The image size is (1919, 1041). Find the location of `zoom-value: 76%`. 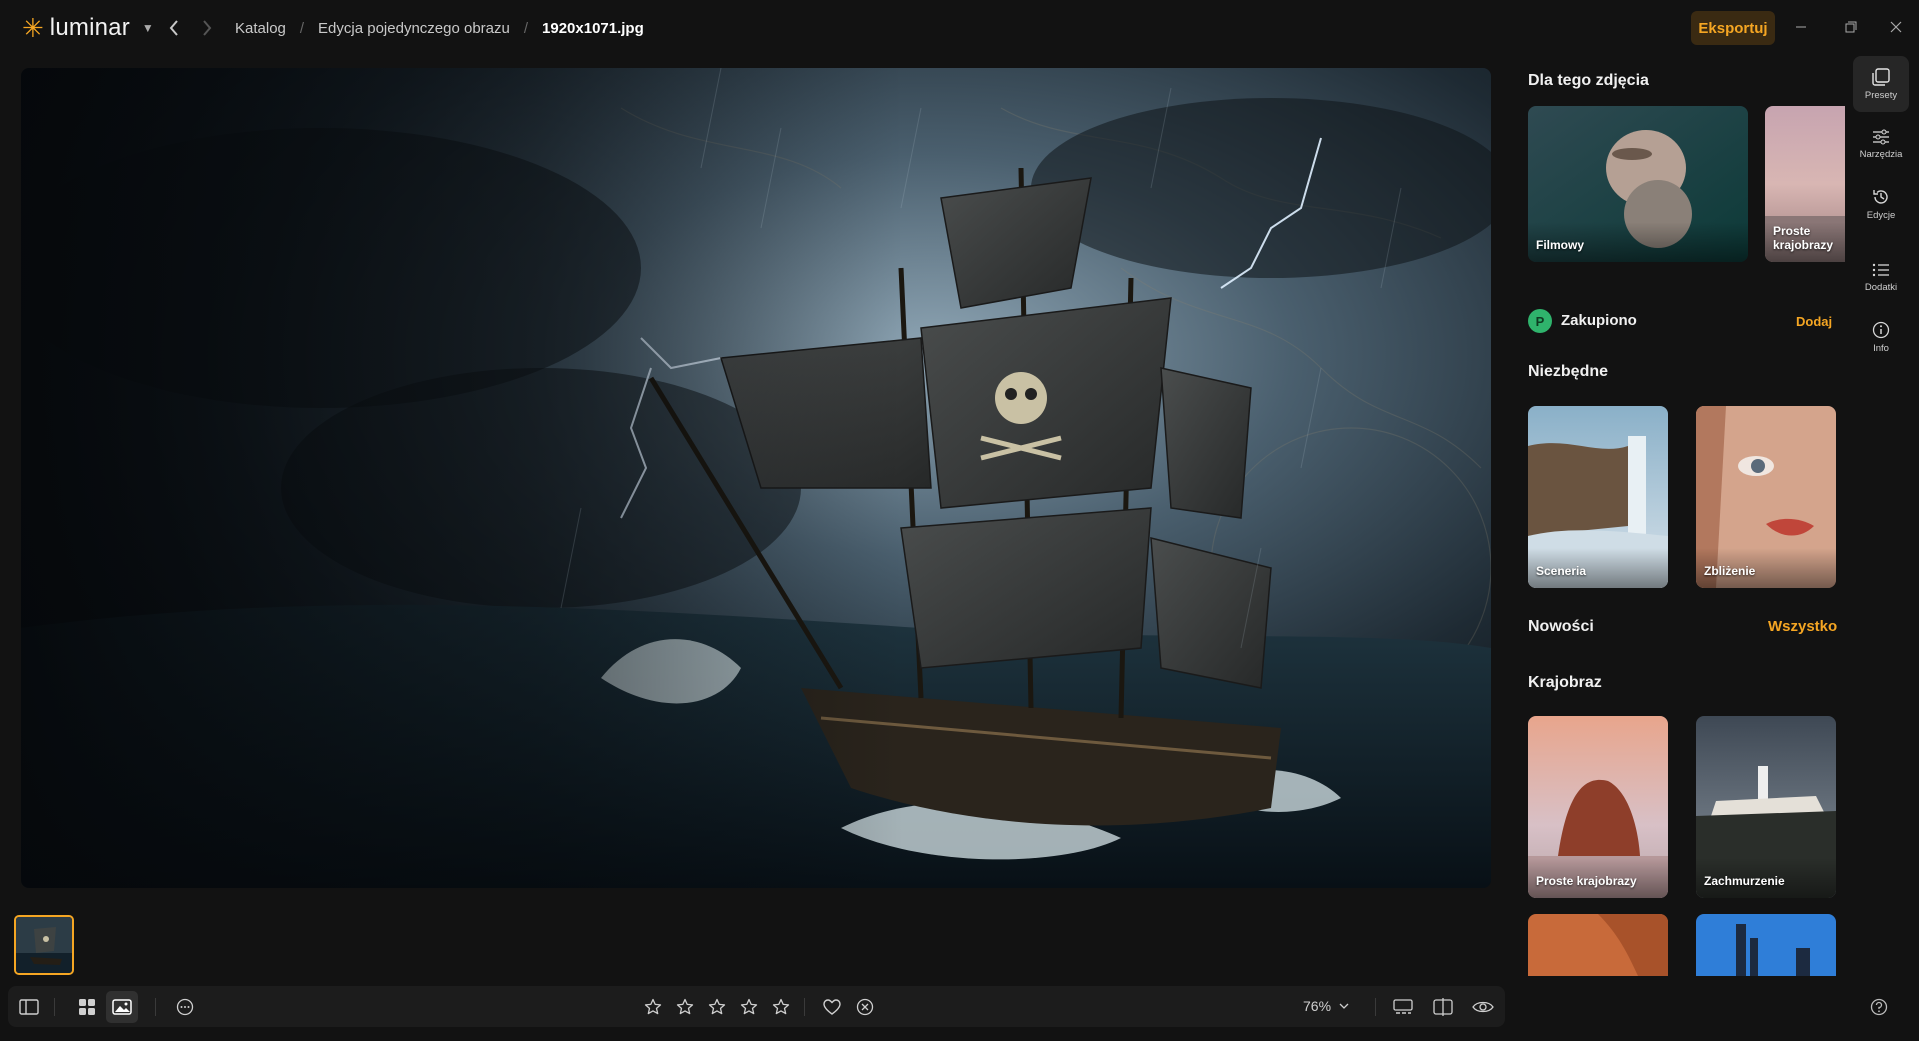

zoom-value: 76% is located at coordinates (1317, 1006).